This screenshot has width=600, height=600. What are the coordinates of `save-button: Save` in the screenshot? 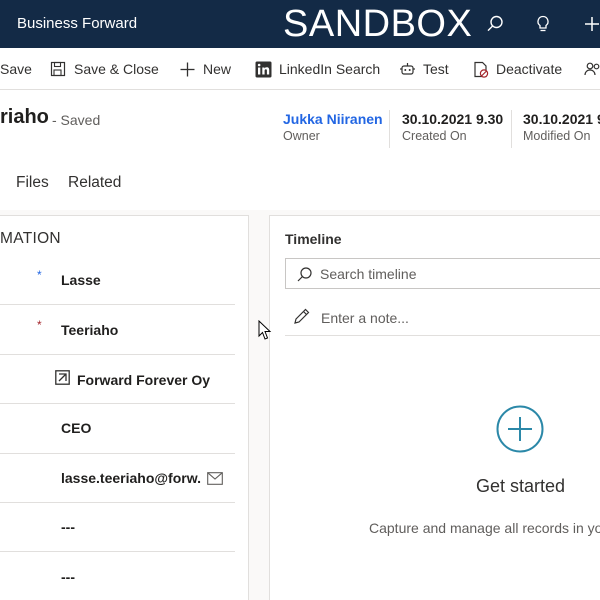 It's located at (16, 69).